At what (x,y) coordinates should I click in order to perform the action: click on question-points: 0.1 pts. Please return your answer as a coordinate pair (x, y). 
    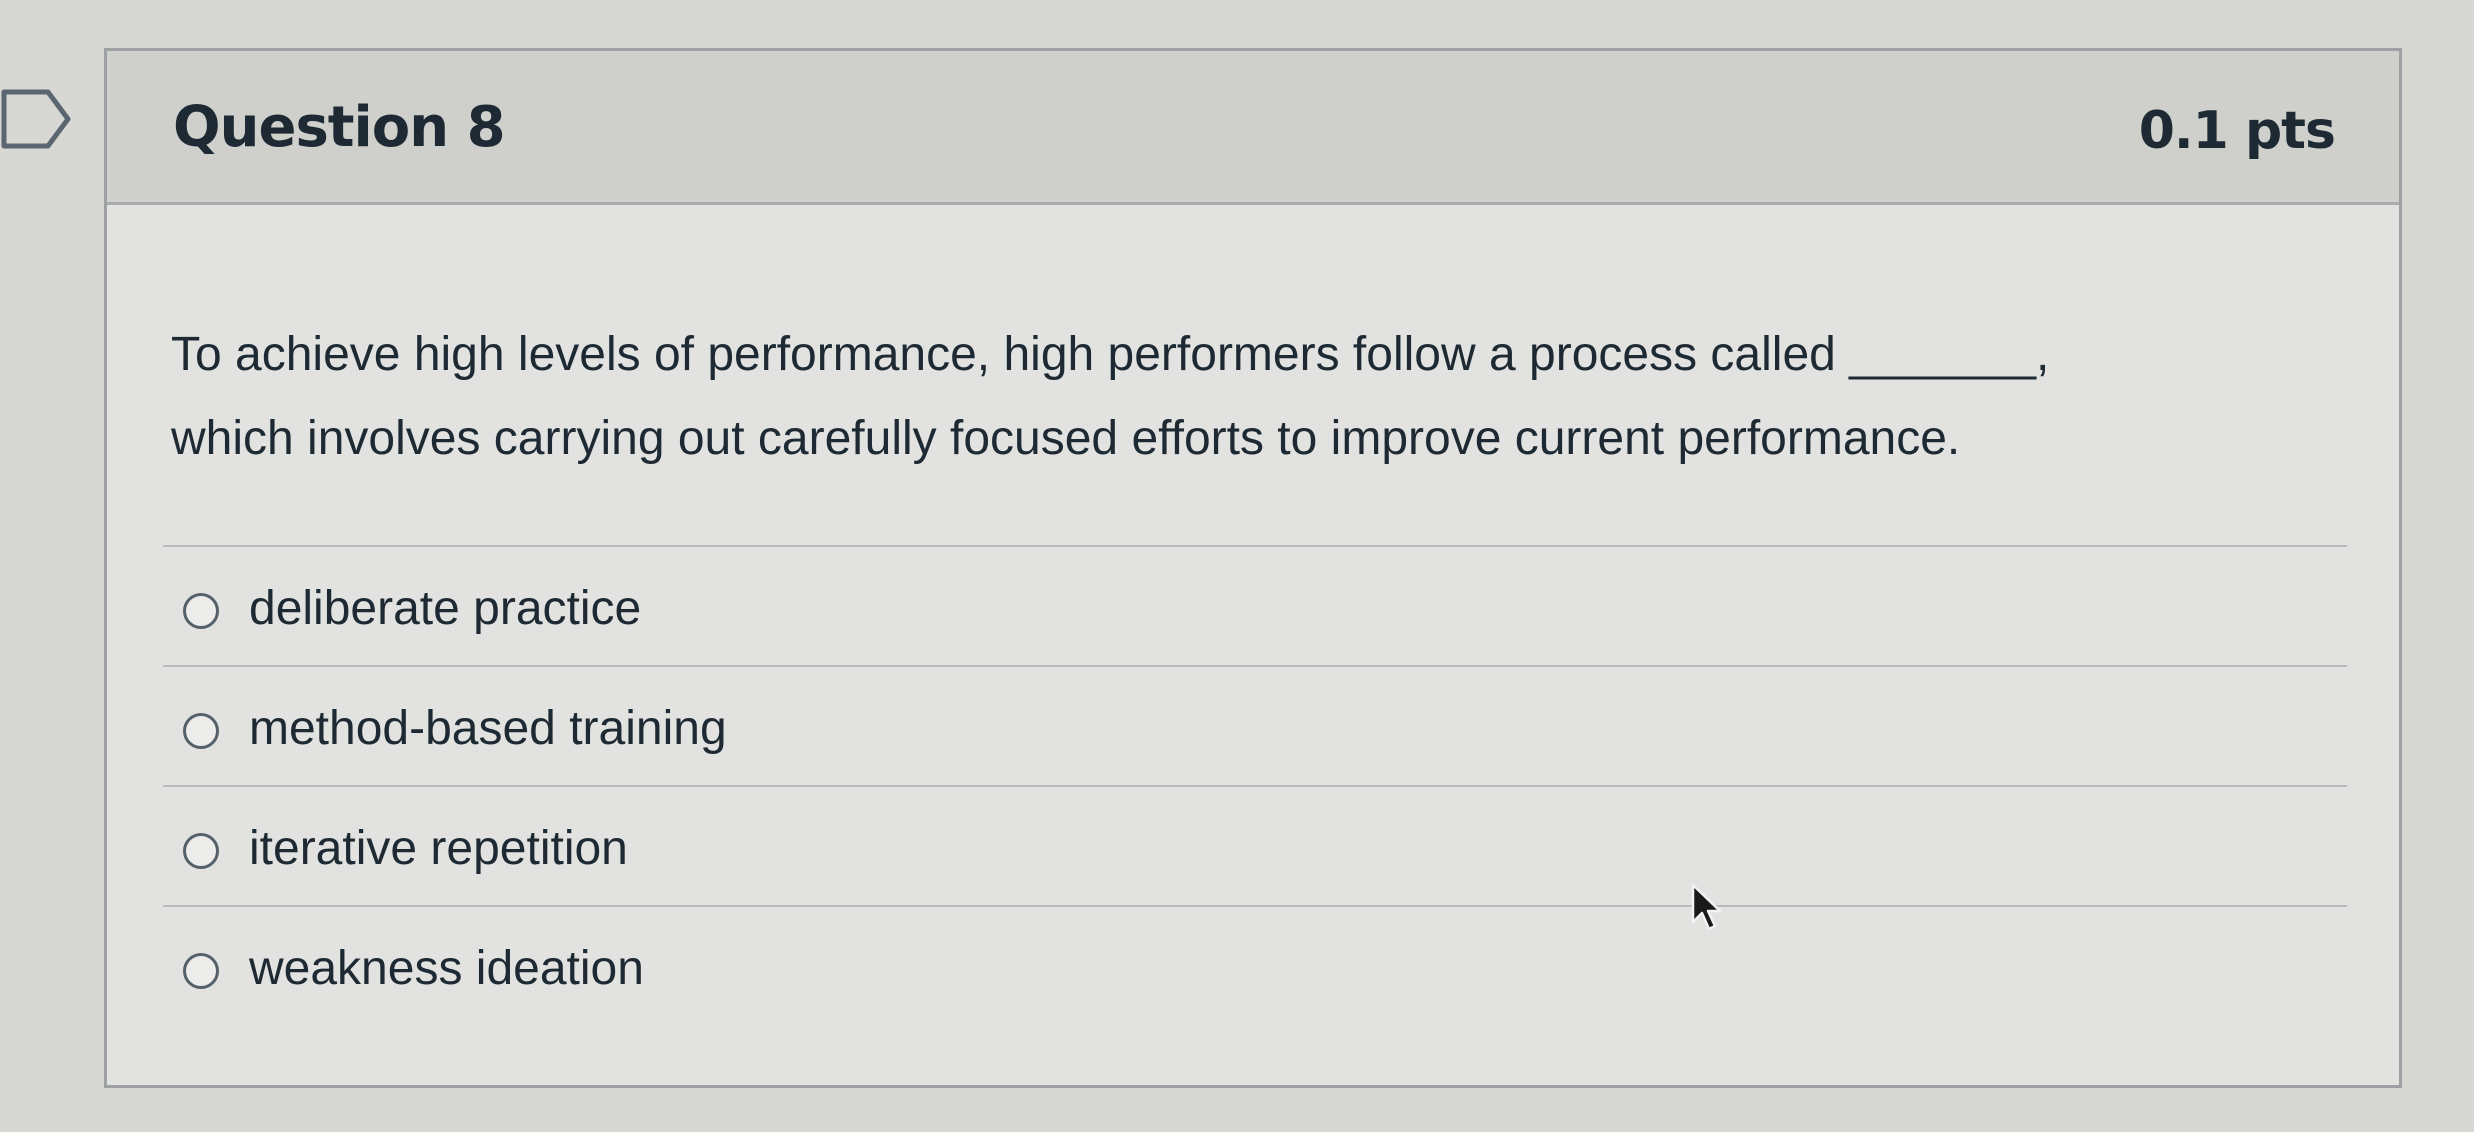
    Looking at the image, I should click on (2237, 131).